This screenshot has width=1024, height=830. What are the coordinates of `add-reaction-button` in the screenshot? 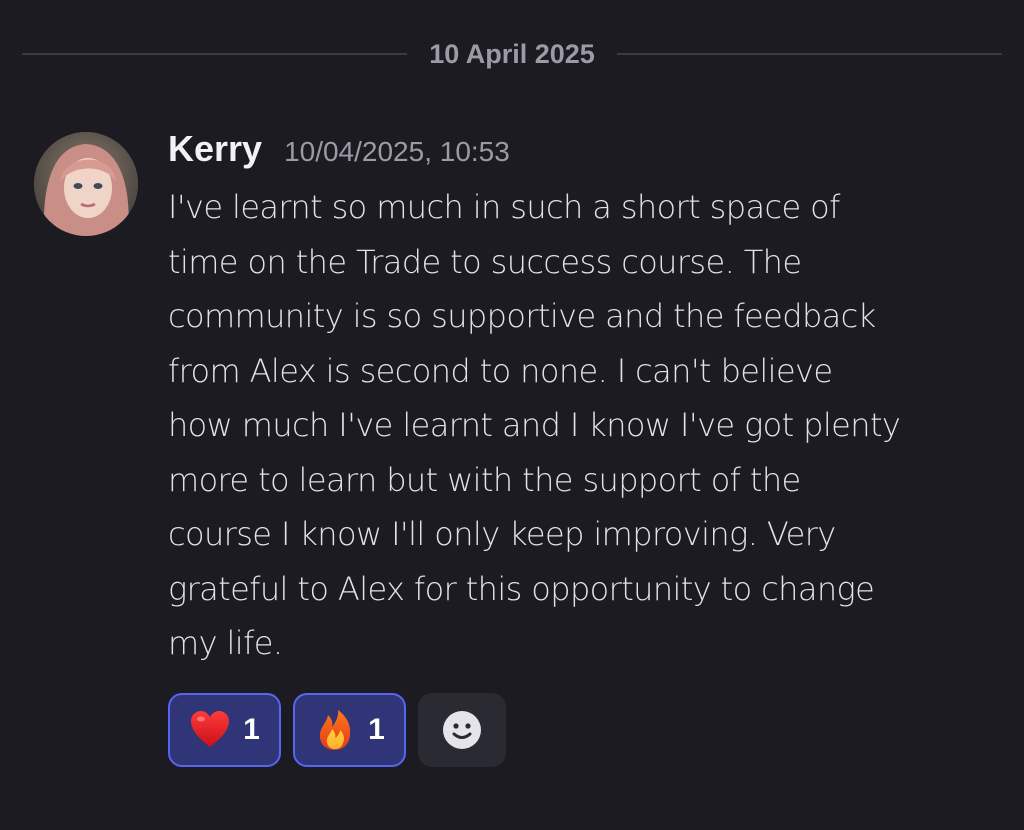 It's located at (462, 730).